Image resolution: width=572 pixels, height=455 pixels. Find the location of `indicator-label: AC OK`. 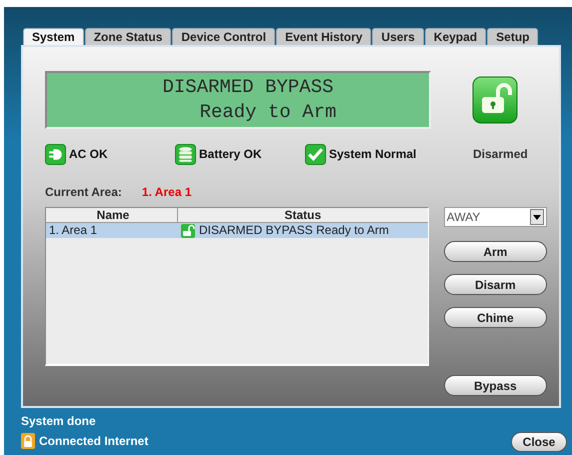

indicator-label: AC OK is located at coordinates (88, 154).